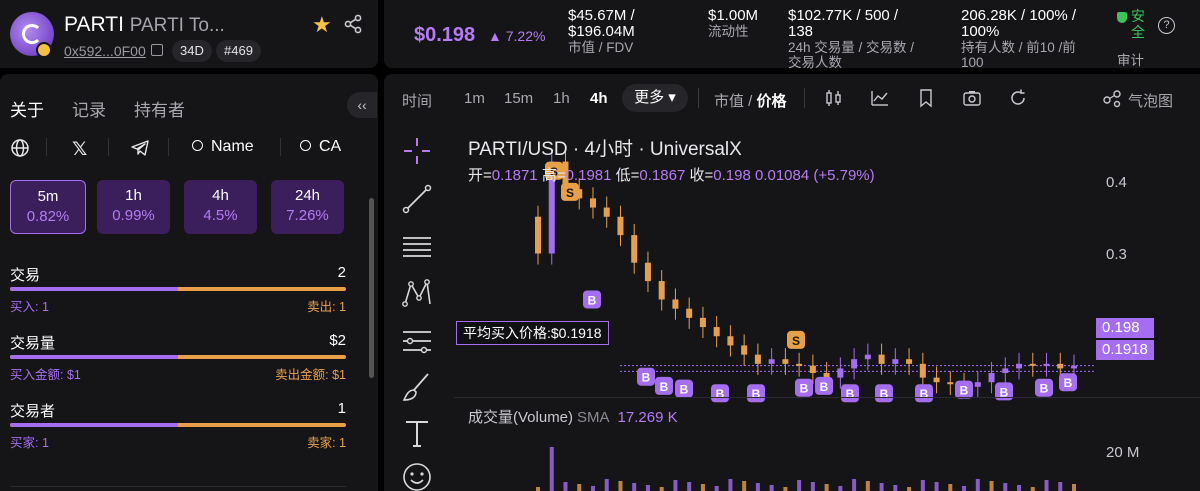  What do you see at coordinates (330, 146) in the screenshot?
I see `search-ca-label: CA` at bounding box center [330, 146].